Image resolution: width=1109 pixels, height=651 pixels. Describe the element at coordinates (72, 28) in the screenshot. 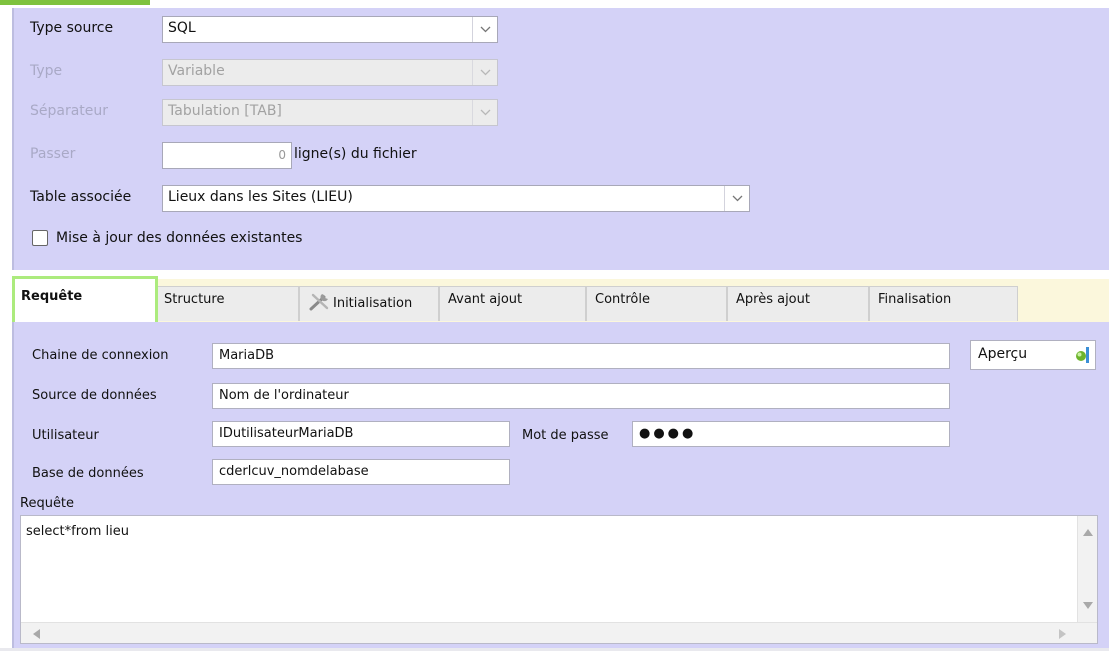

I see `type-source-label: Type source` at that location.